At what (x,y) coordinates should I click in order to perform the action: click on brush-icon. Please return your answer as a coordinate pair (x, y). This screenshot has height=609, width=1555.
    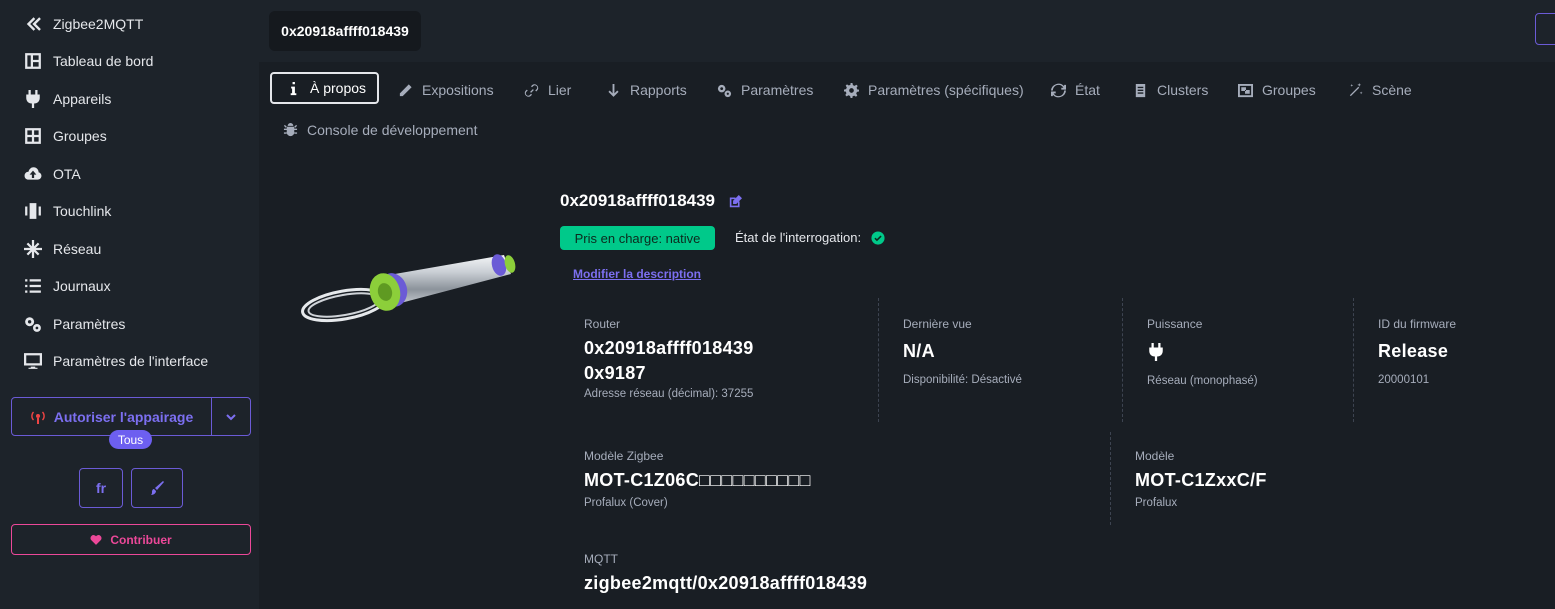
    Looking at the image, I should click on (157, 488).